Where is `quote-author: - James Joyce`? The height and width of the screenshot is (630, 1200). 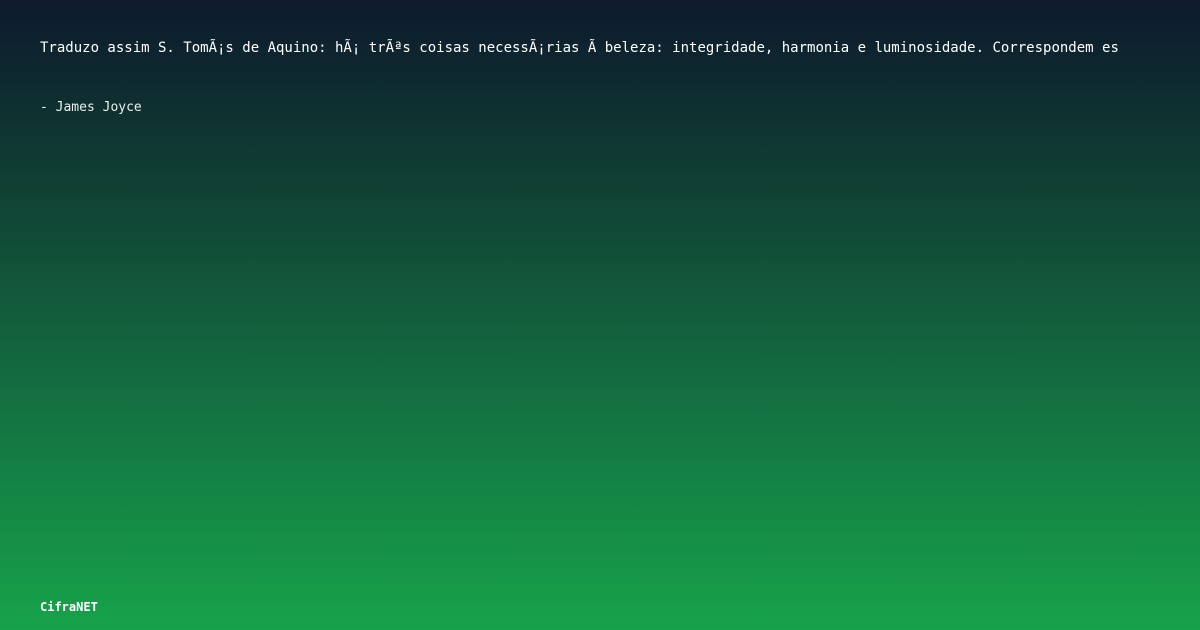 quote-author: - James Joyce is located at coordinates (91, 107).